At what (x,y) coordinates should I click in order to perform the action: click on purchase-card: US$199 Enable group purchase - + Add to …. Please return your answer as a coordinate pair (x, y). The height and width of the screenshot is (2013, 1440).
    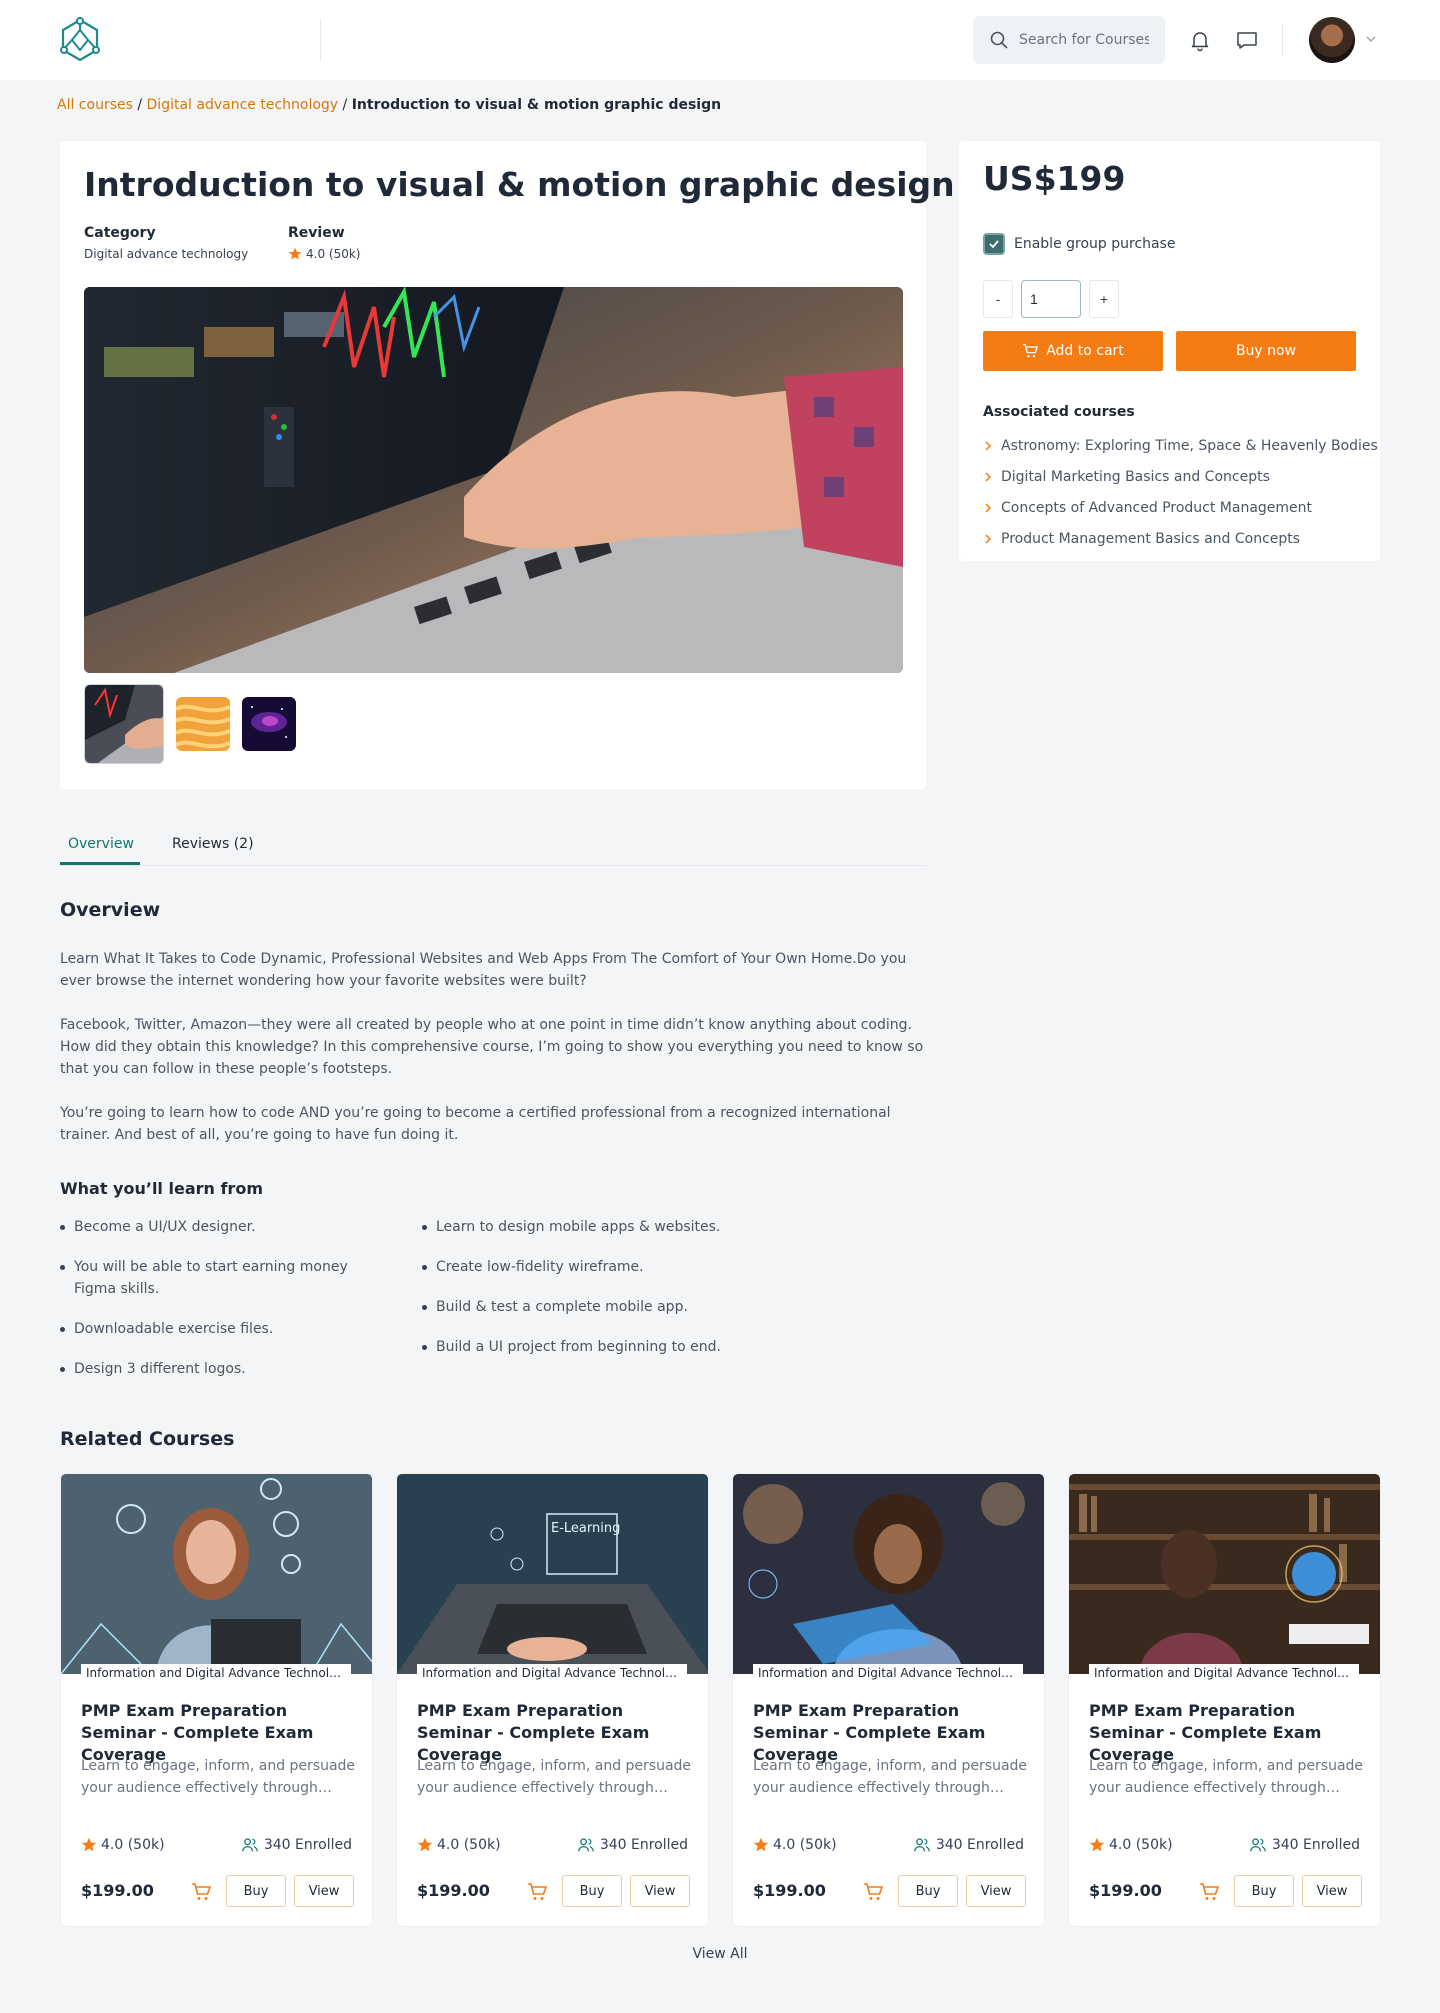
    Looking at the image, I should click on (1169, 351).